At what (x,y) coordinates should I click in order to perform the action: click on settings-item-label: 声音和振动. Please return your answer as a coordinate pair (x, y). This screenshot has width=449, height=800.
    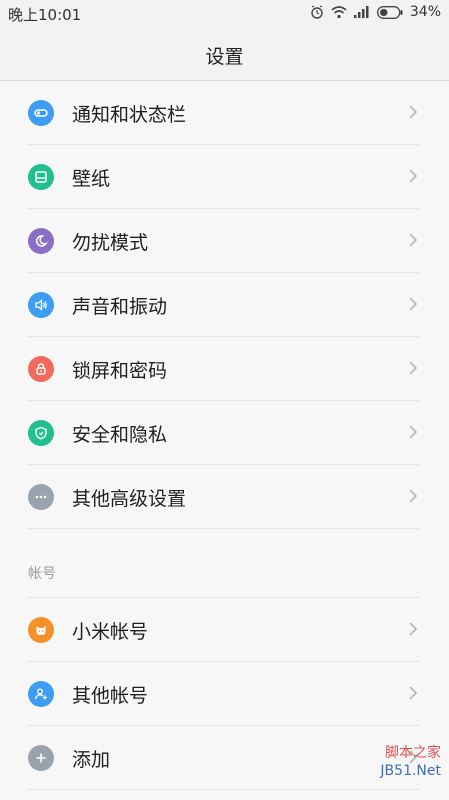
    Looking at the image, I should click on (120, 307).